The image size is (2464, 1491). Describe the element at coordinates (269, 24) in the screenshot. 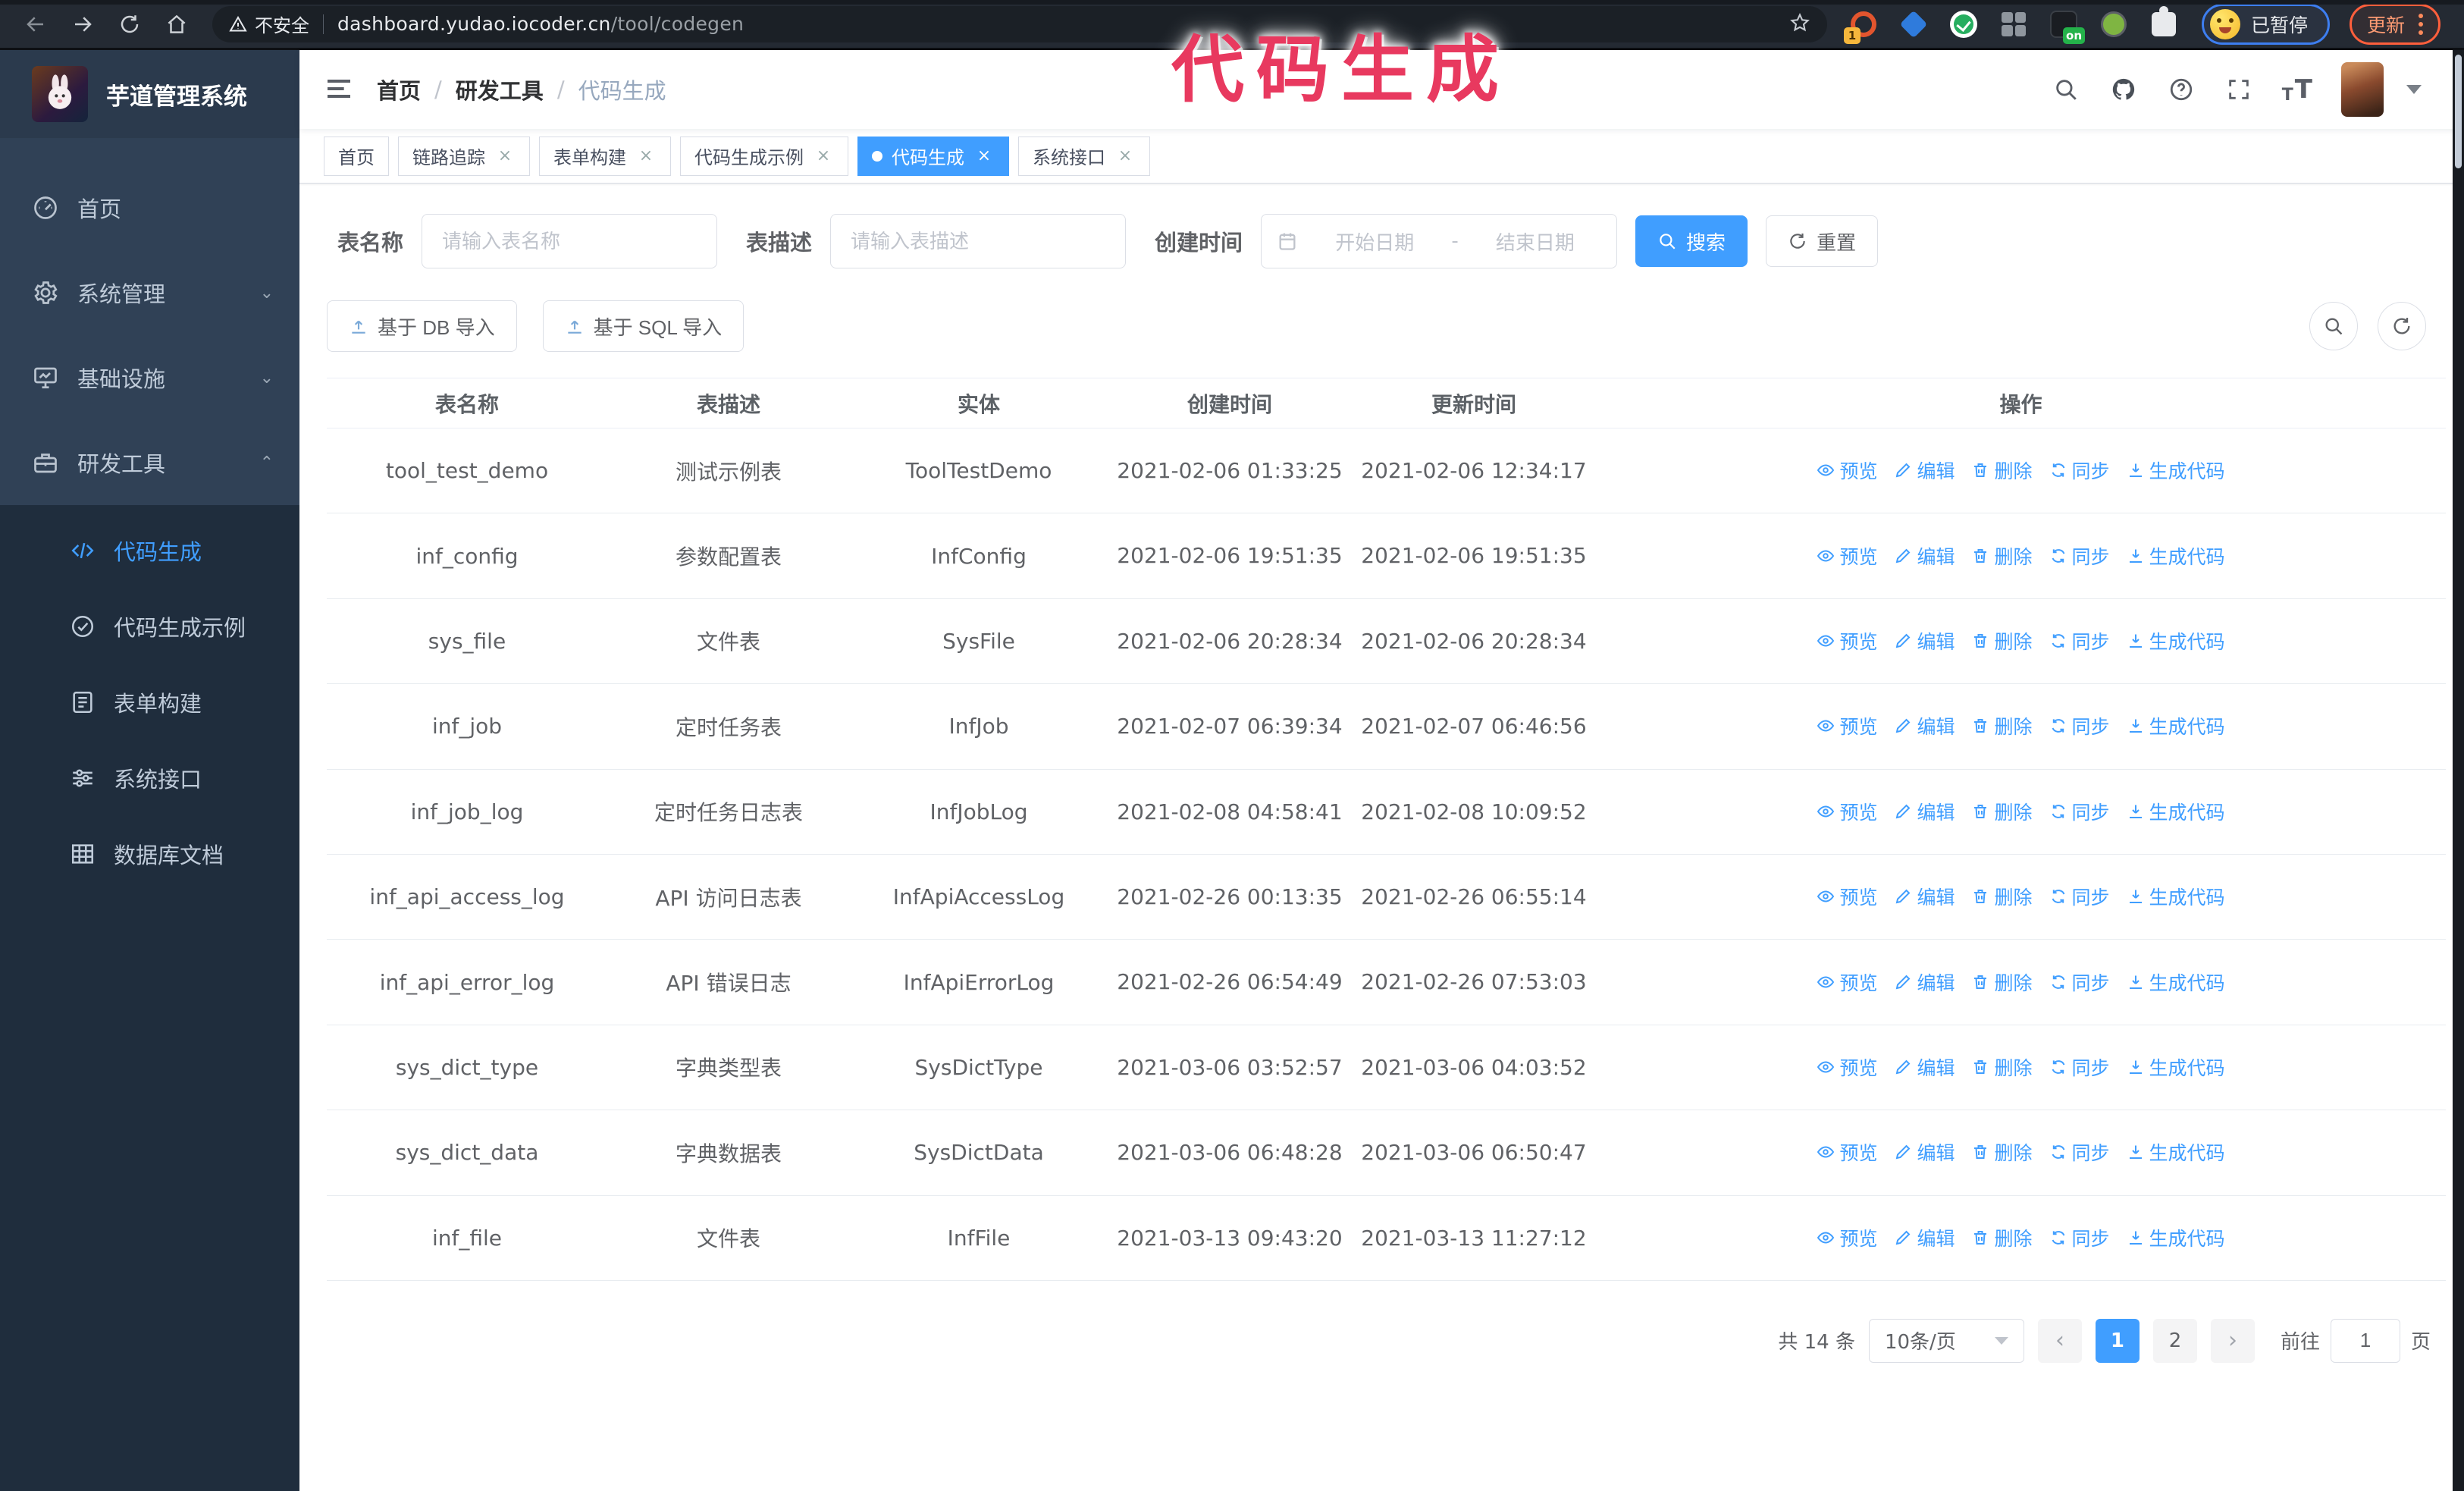

I see `site-security-warning: 不安全` at that location.